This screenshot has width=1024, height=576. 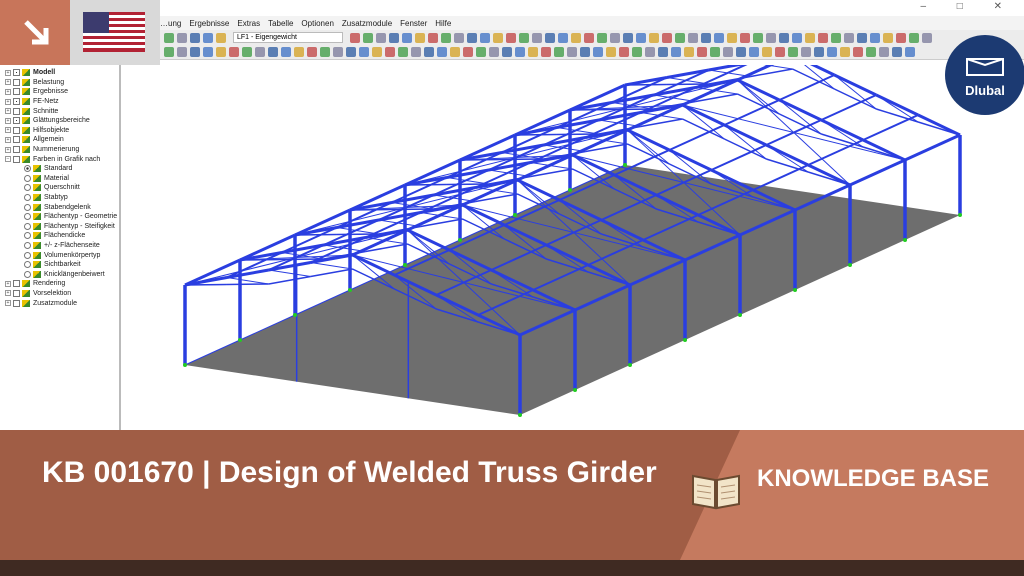 I want to click on tree-item: + Hilfsobjekte, so click(x=59, y=131).